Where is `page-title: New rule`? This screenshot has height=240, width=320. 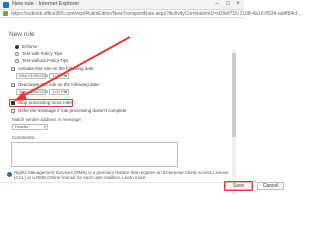
page-title: New rule is located at coordinates (22, 34).